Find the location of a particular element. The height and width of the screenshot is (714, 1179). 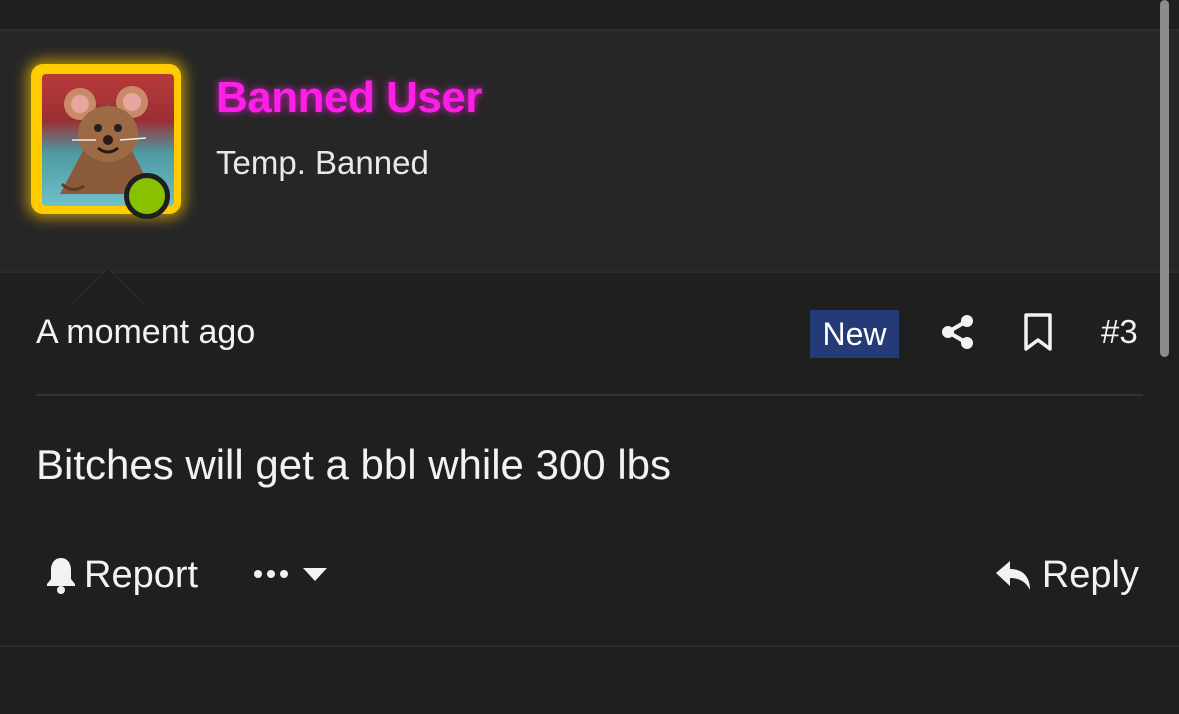

post-number-link: #3 is located at coordinates (1119, 332).